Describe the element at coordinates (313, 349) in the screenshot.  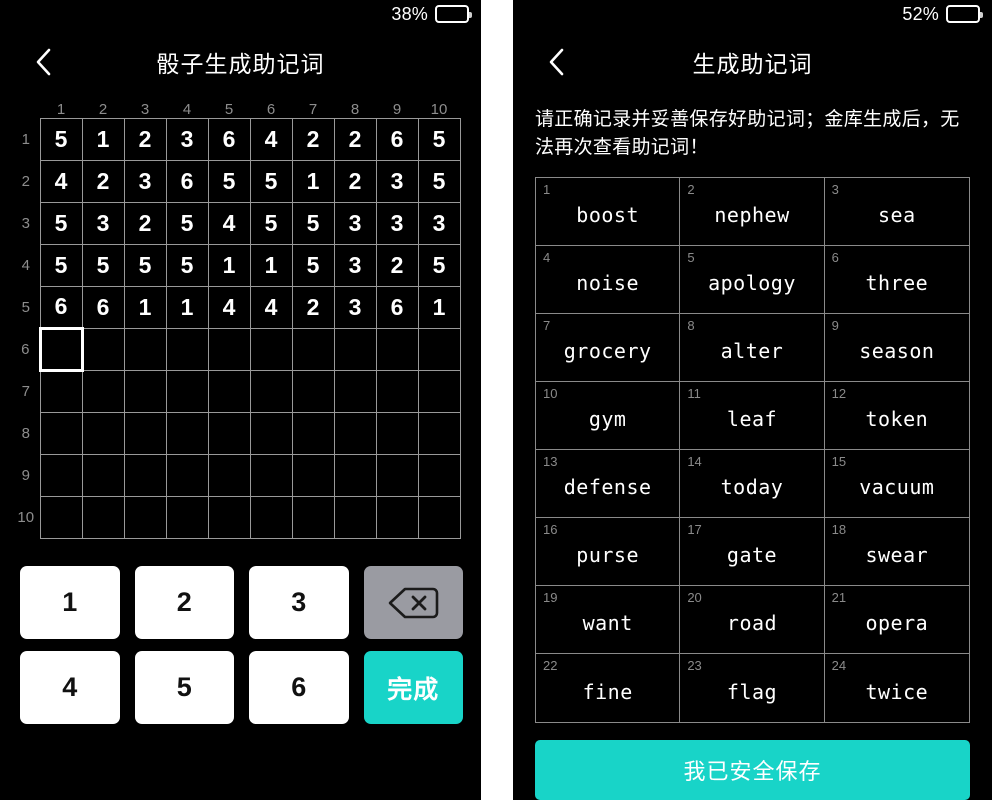
I see `grid-cell-r6-c7` at that location.